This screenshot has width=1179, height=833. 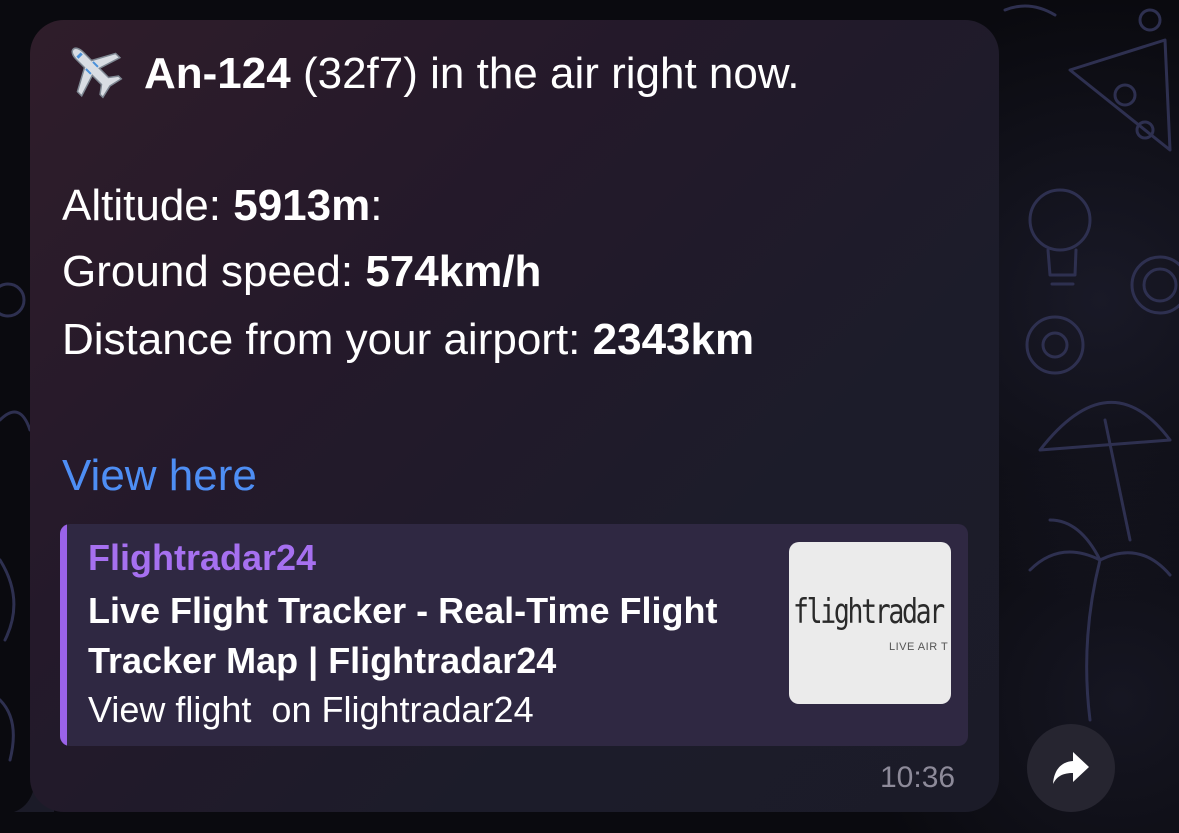 What do you see at coordinates (327, 339) in the screenshot?
I see `distance-label: Distance from your airport:` at bounding box center [327, 339].